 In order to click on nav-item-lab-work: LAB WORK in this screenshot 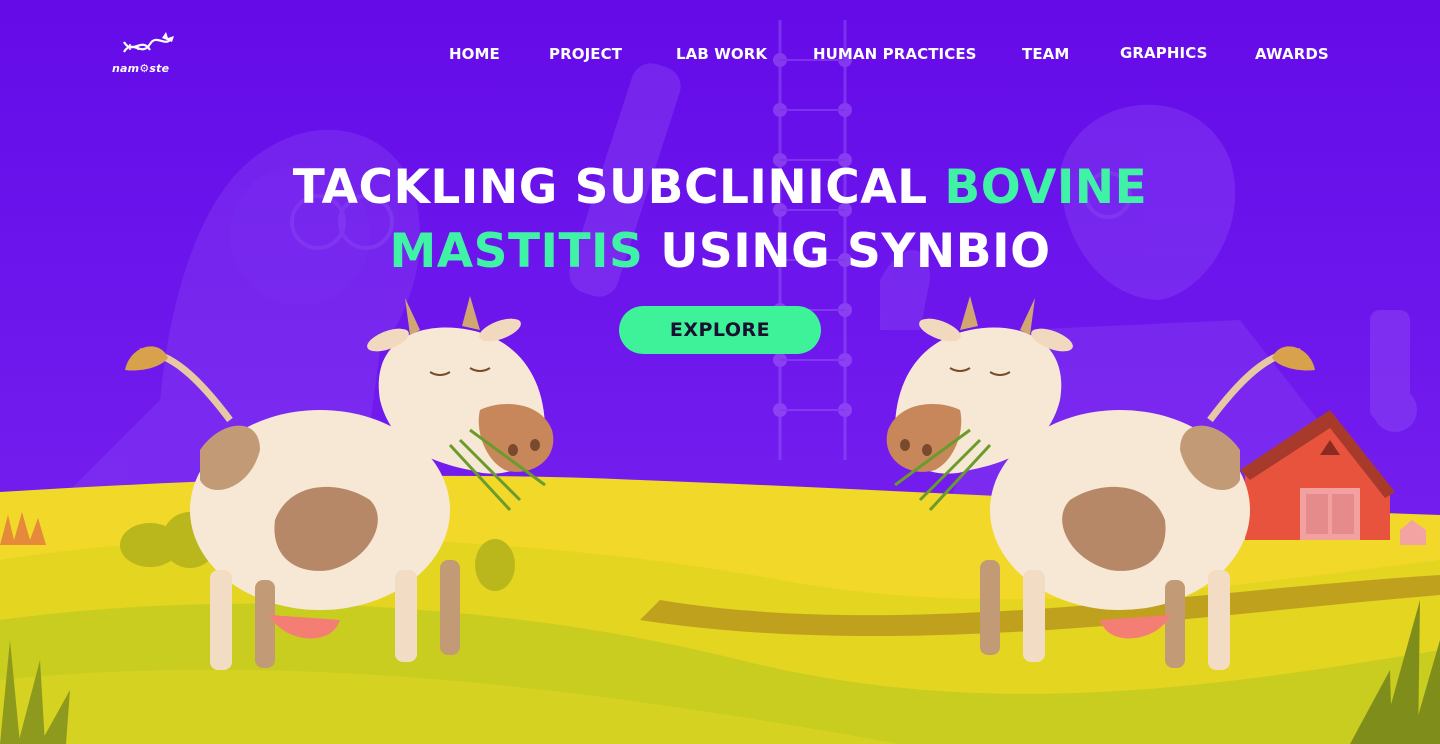, I will do `click(721, 54)`.